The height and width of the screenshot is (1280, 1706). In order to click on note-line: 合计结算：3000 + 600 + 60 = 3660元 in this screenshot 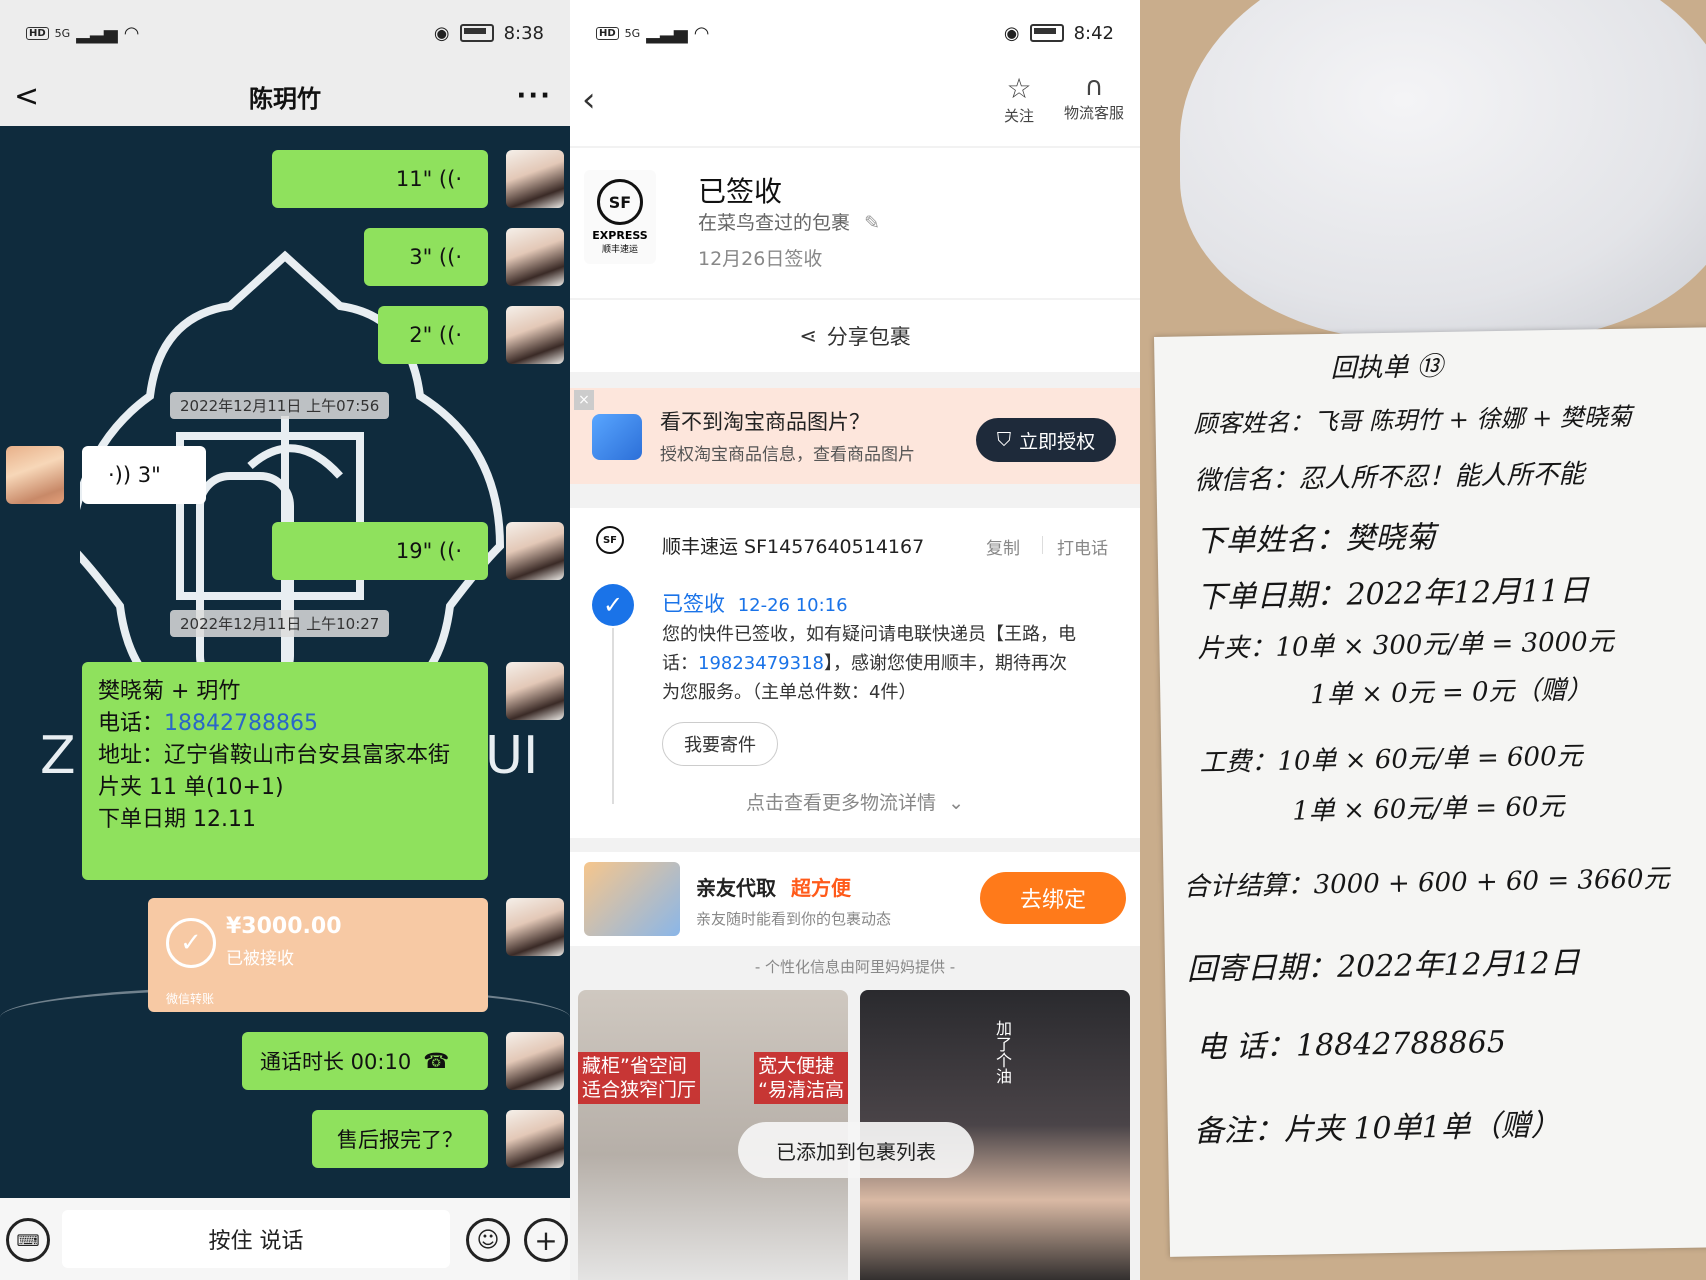, I will do `click(1426, 883)`.